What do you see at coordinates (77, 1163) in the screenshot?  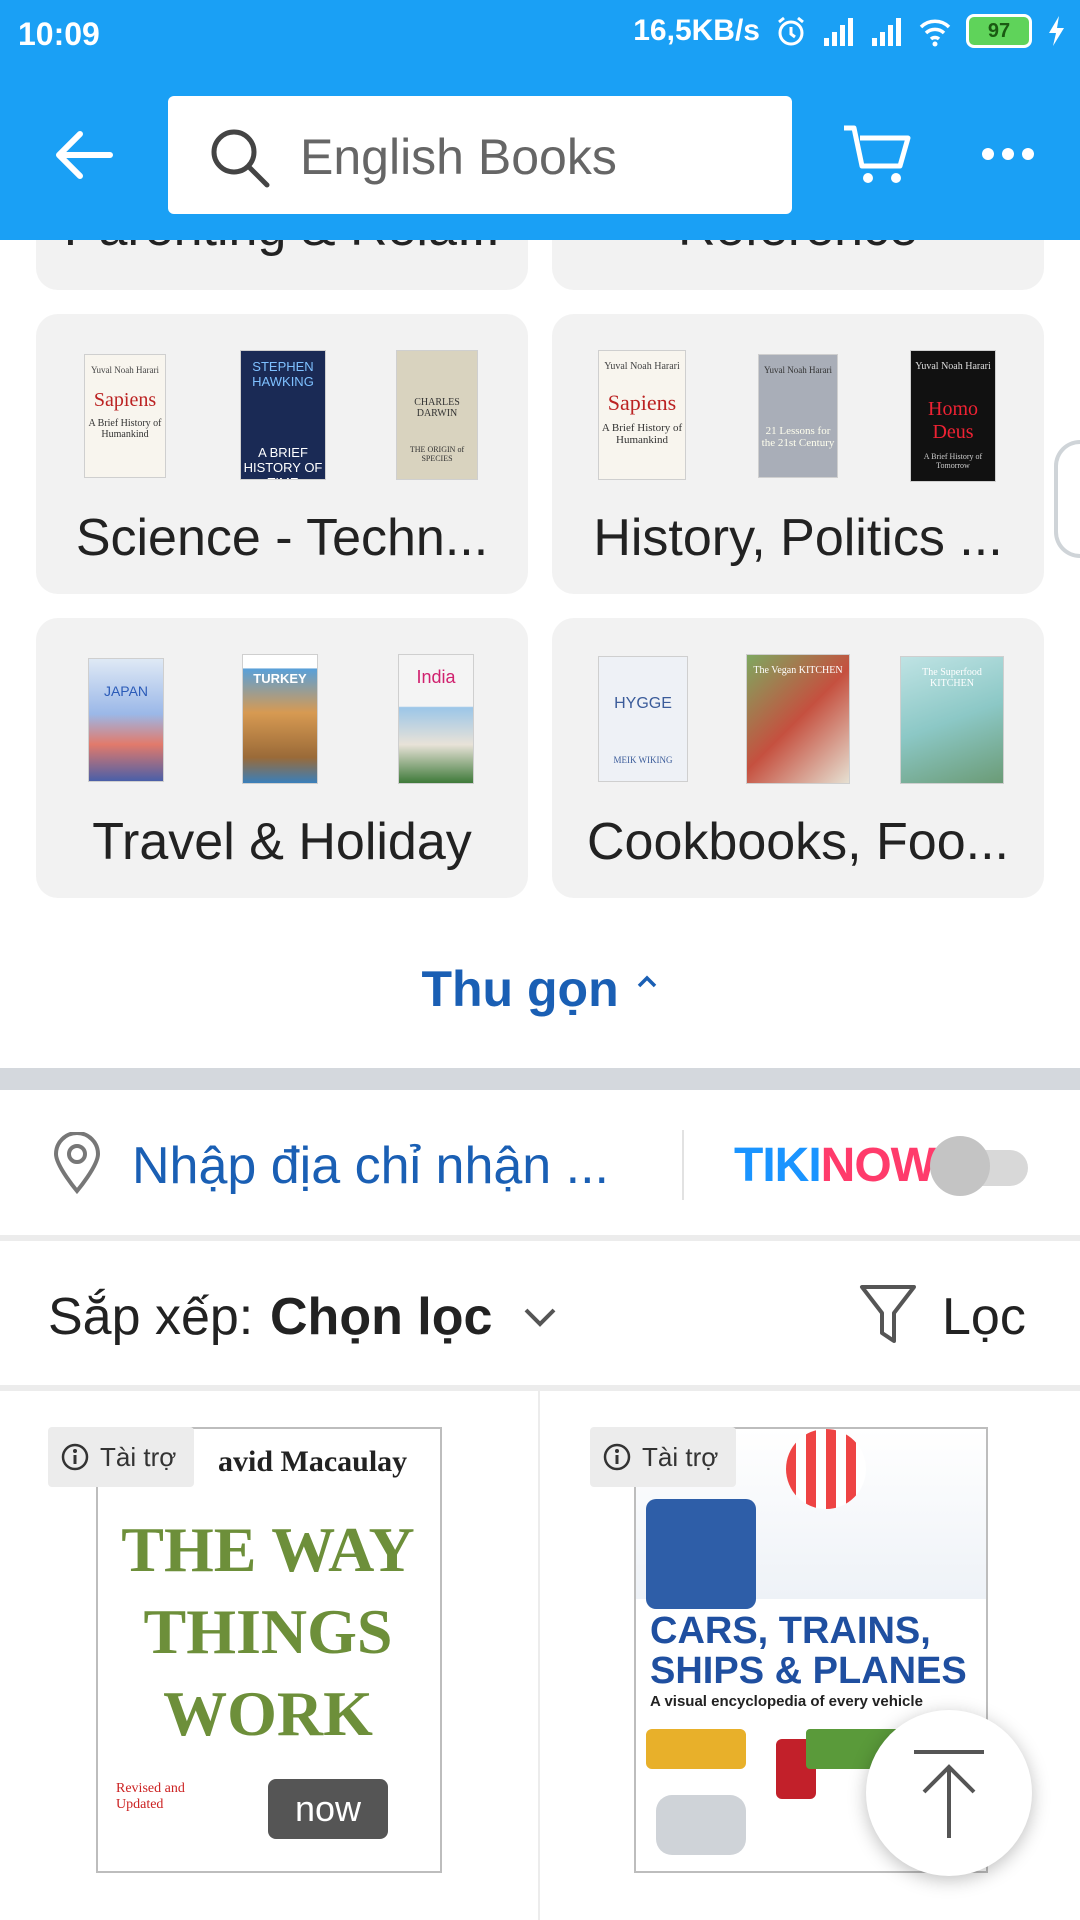 I see `location-pin-icon` at bounding box center [77, 1163].